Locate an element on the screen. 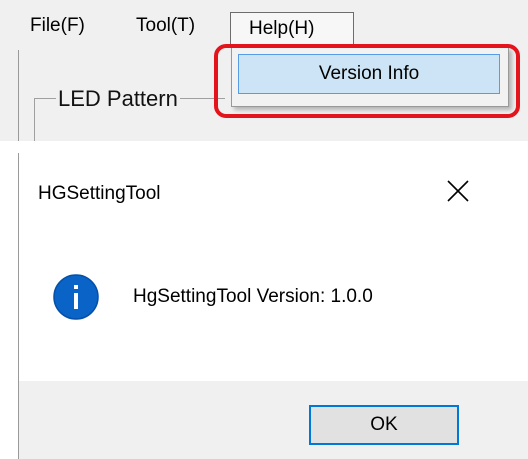  close-button is located at coordinates (458, 191).